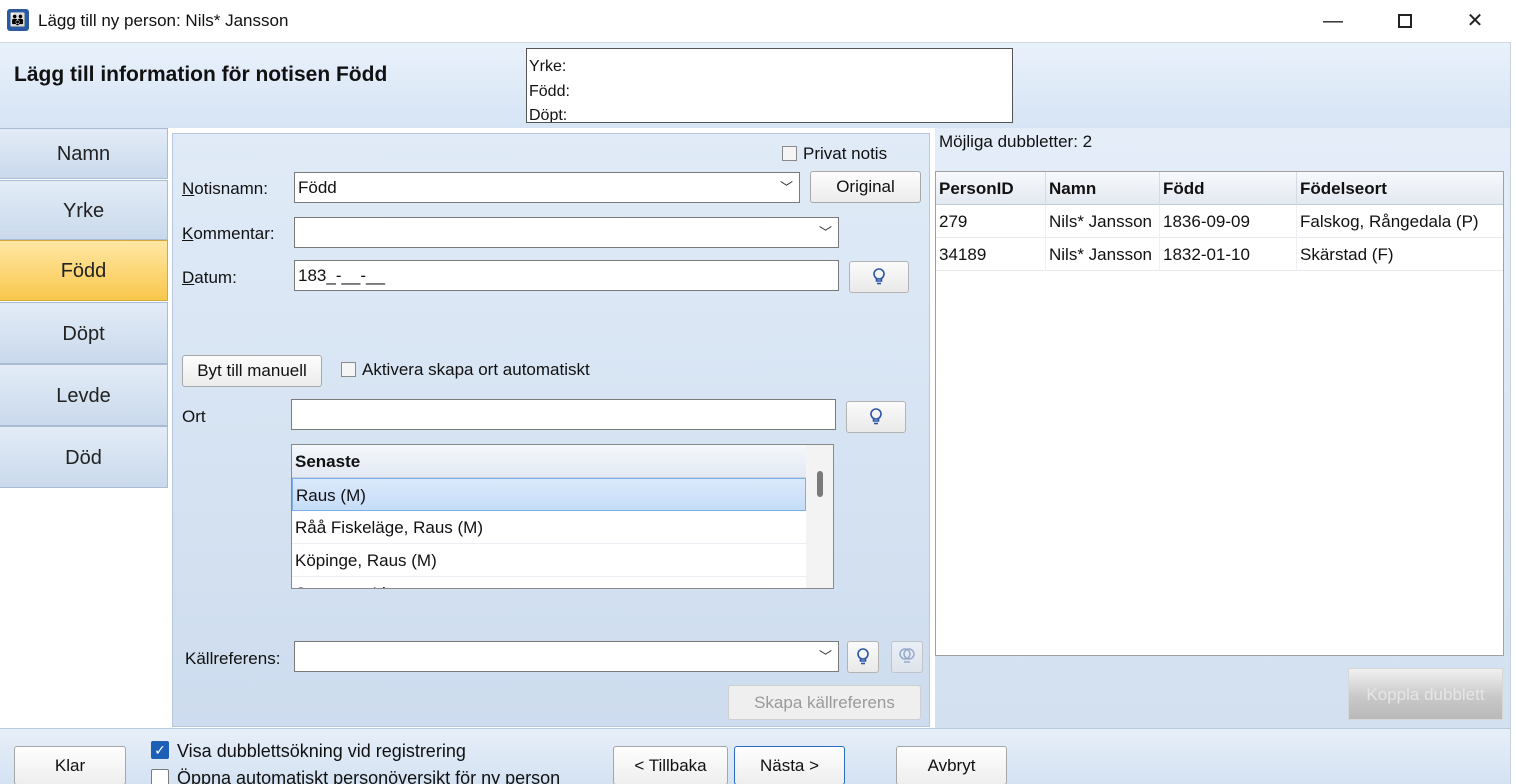  I want to click on datum-label: Datum:, so click(209, 277).